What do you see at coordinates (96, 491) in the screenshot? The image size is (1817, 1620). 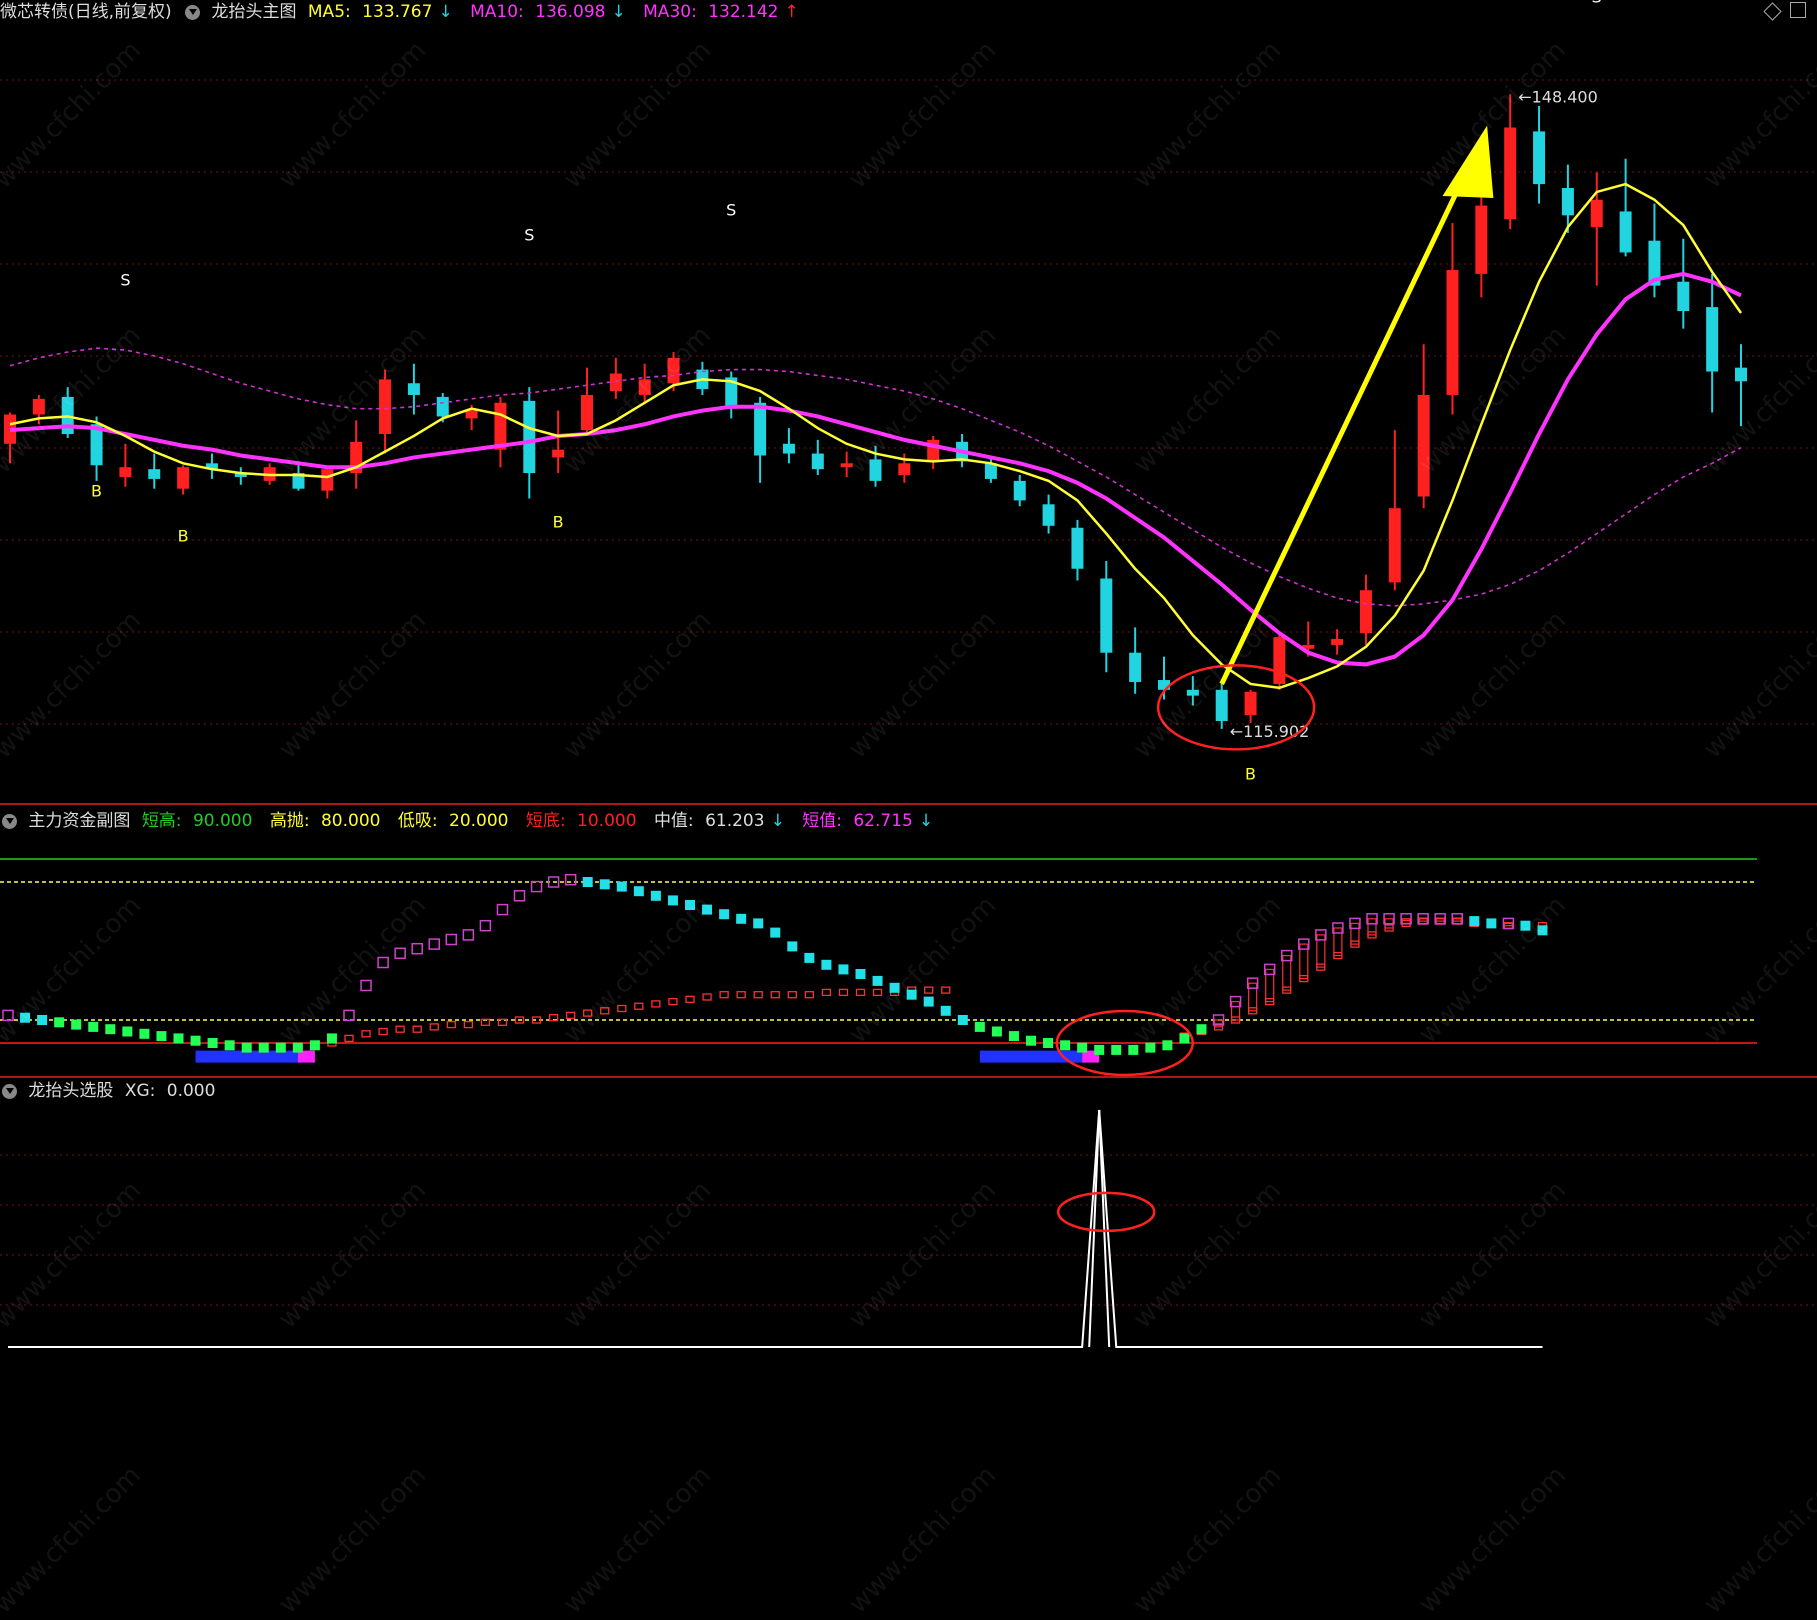 I see `signal-b: B` at bounding box center [96, 491].